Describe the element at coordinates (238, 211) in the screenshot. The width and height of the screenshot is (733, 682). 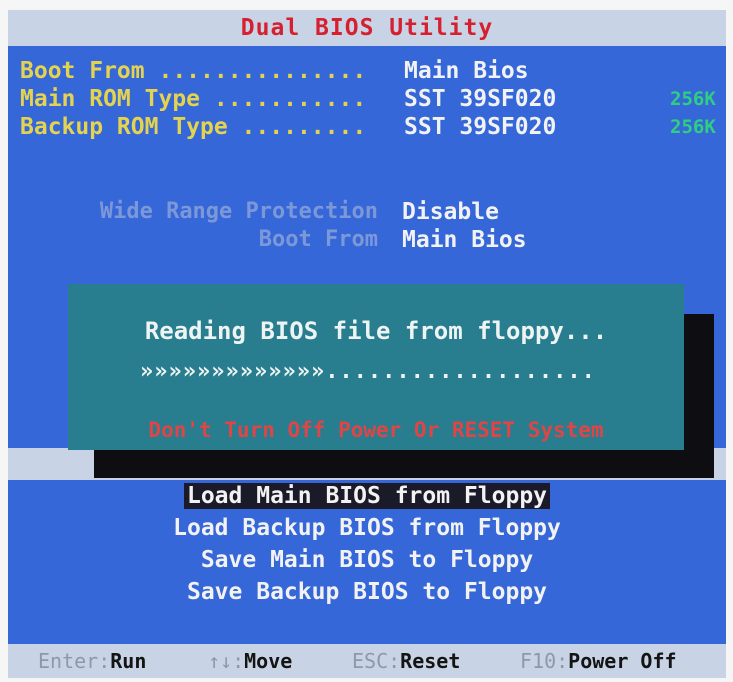
I see `setting-label-wide-range-protection: Wide Range Protection` at that location.